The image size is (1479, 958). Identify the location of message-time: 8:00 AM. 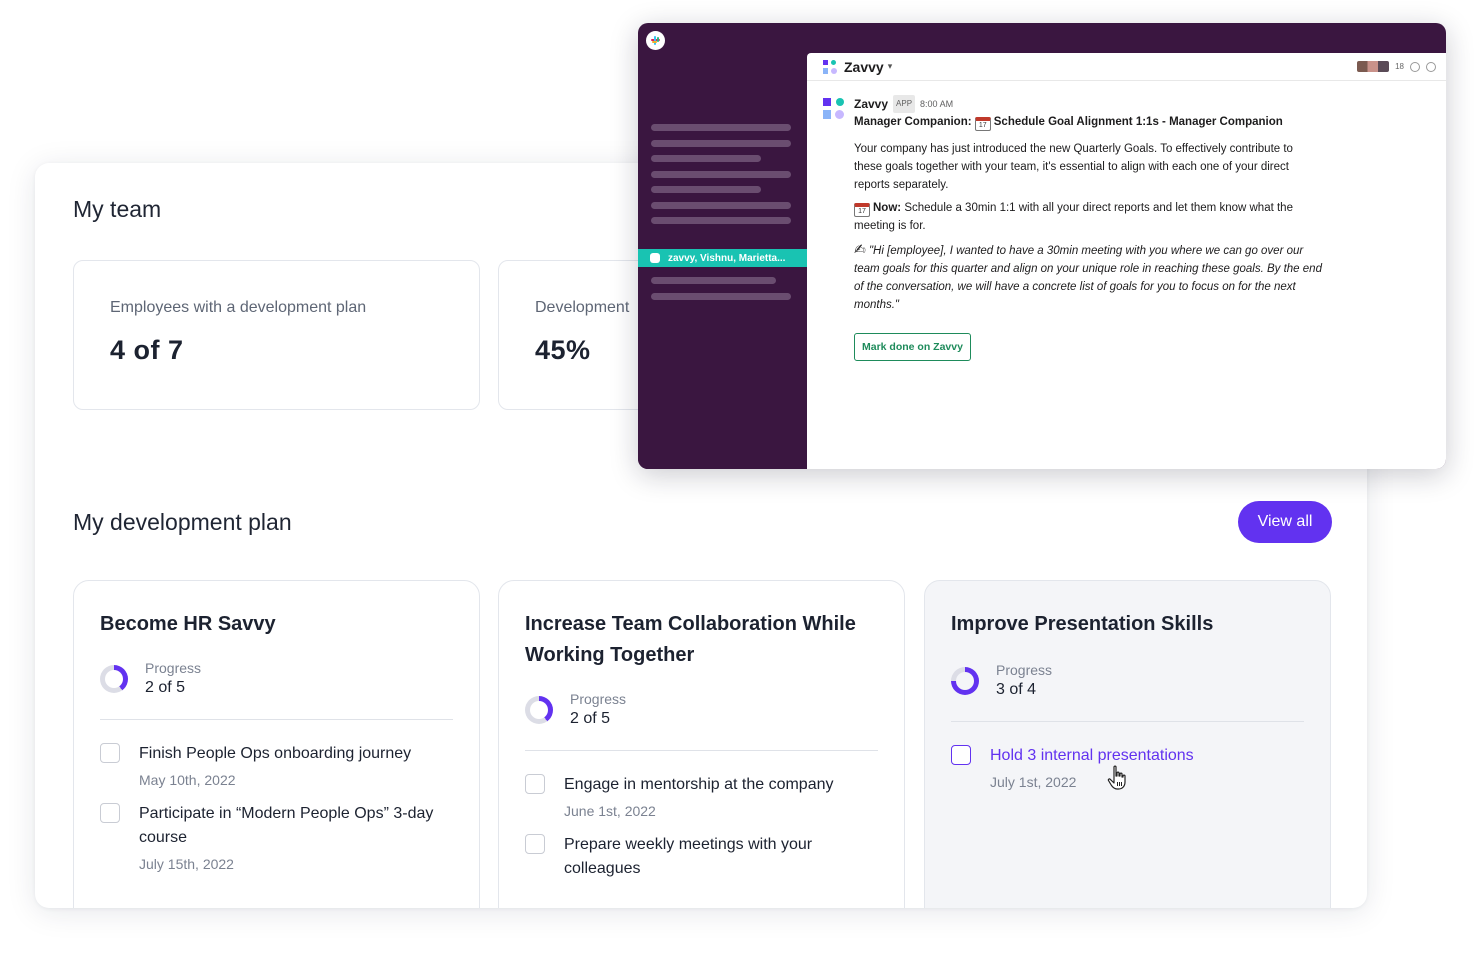
(936, 104).